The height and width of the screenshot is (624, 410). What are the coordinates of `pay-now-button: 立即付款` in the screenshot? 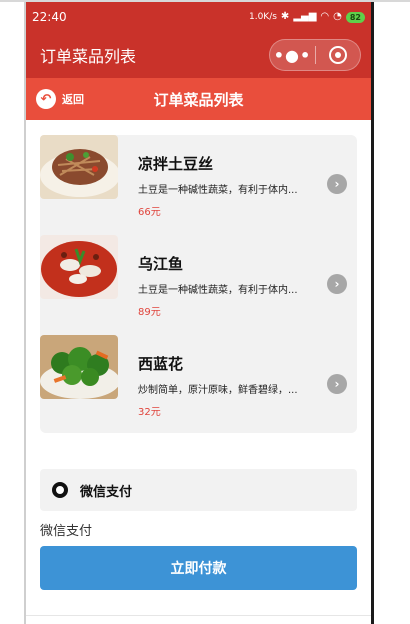 It's located at (198, 568).